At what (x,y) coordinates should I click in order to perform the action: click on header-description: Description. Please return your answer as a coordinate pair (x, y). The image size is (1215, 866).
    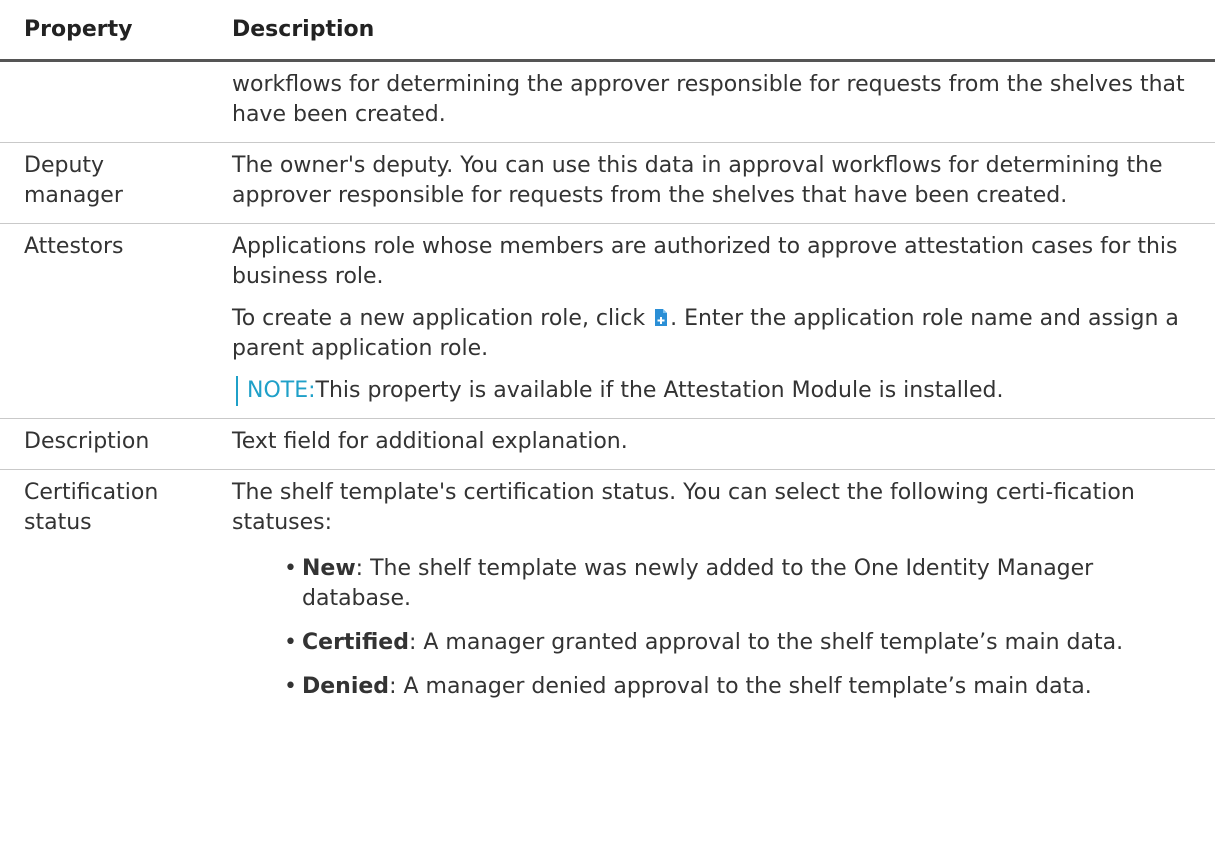
    Looking at the image, I should click on (303, 29).